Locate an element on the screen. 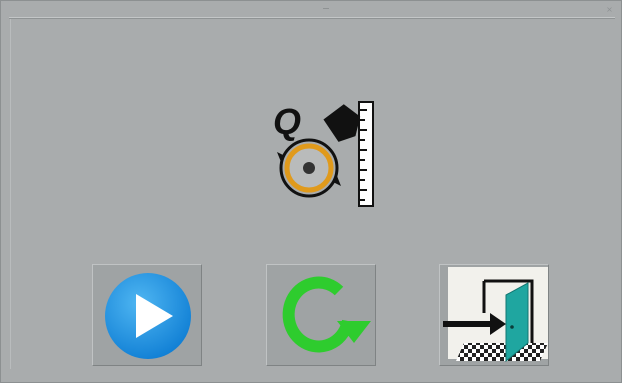  exit-door-icon is located at coordinates (495, 315).